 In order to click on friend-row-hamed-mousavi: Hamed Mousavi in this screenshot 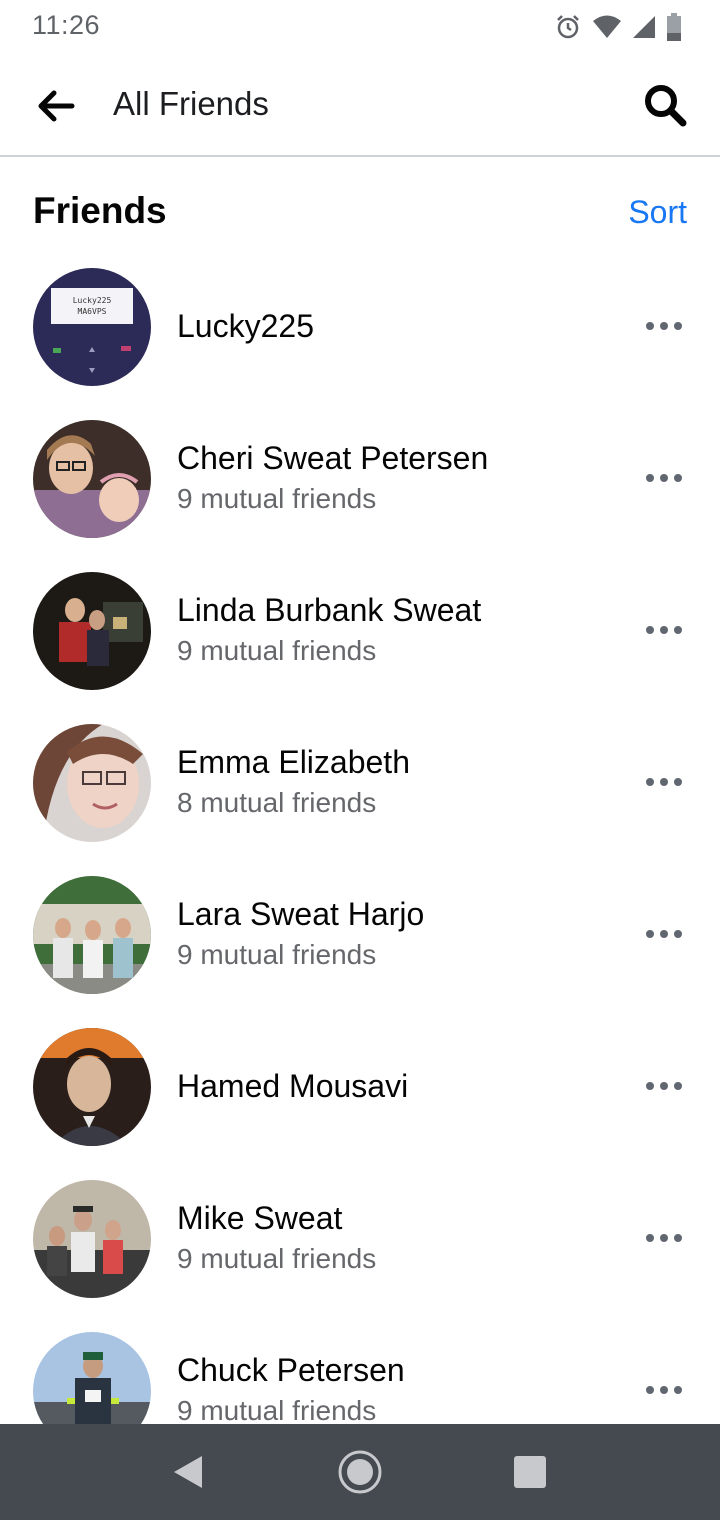, I will do `click(360, 1086)`.